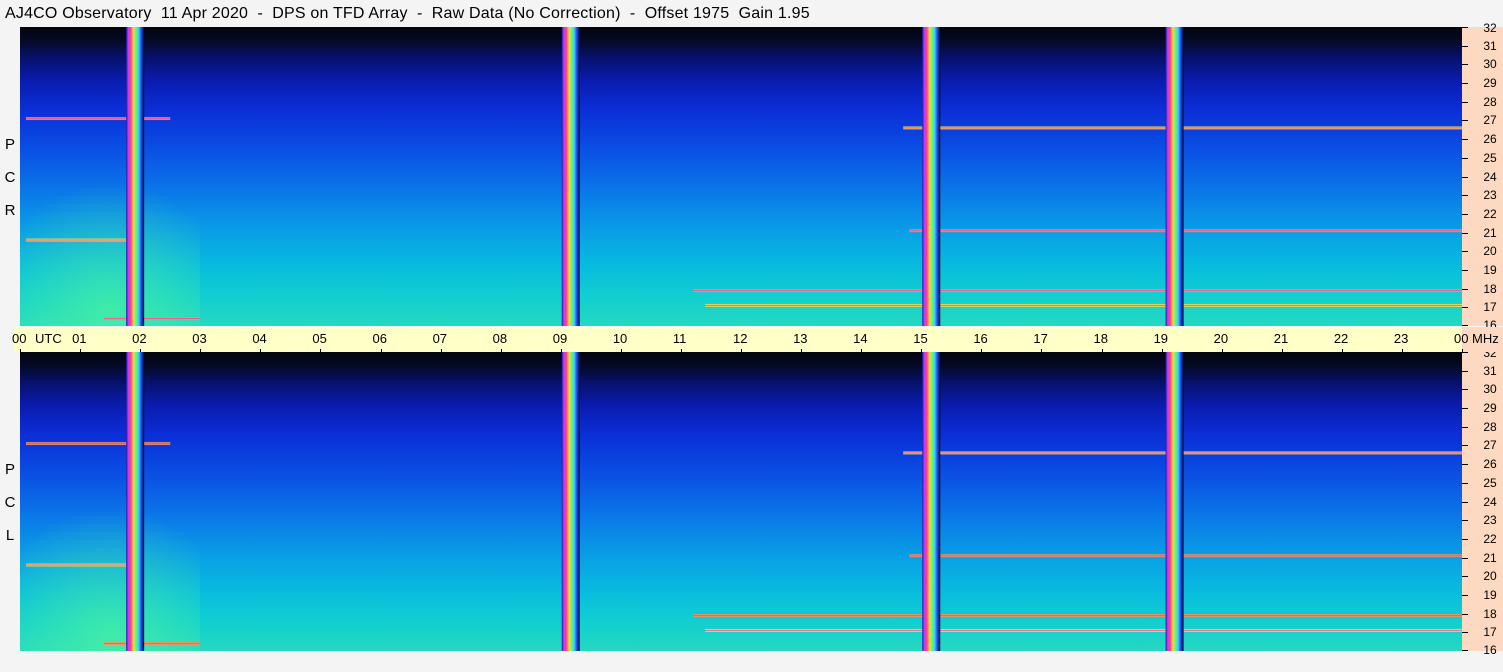  I want to click on frequency-unit-label: MHz, so click(1485, 338).